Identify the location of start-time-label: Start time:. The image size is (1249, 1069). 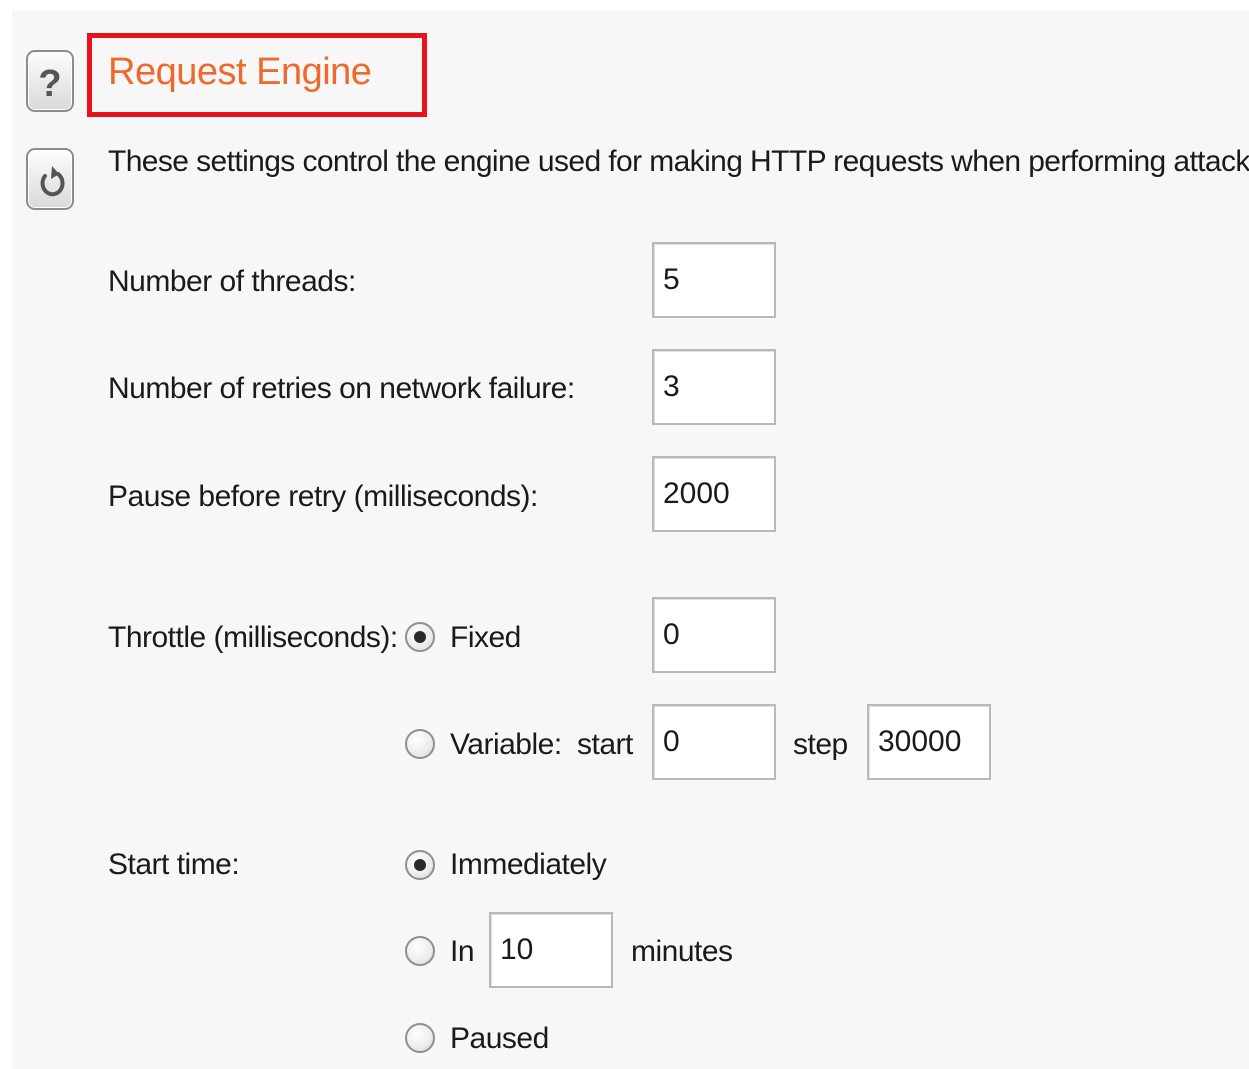
(174, 864).